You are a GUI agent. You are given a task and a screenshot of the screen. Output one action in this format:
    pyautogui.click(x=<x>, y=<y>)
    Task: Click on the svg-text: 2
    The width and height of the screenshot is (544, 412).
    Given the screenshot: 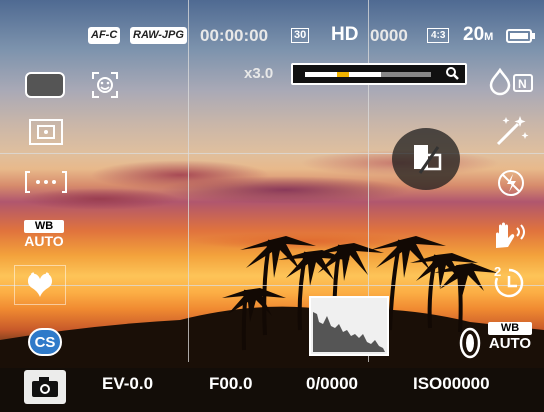 What is the action you would take?
    pyautogui.click(x=497, y=271)
    